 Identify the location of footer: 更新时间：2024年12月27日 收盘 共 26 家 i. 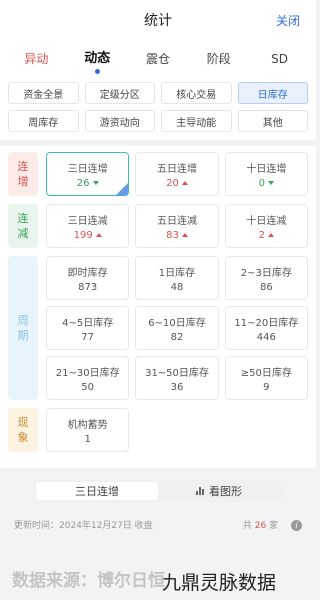
(158, 524).